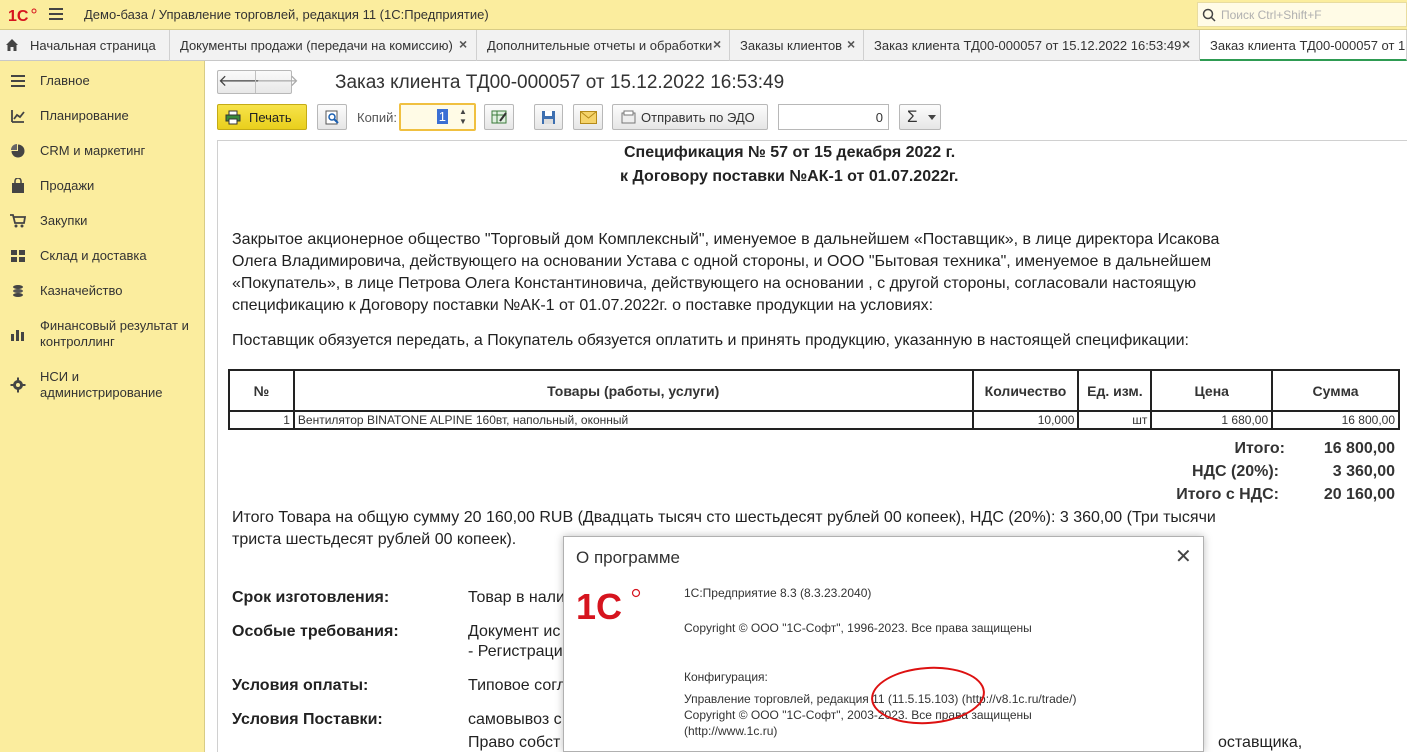  I want to click on preview-button, so click(332, 117).